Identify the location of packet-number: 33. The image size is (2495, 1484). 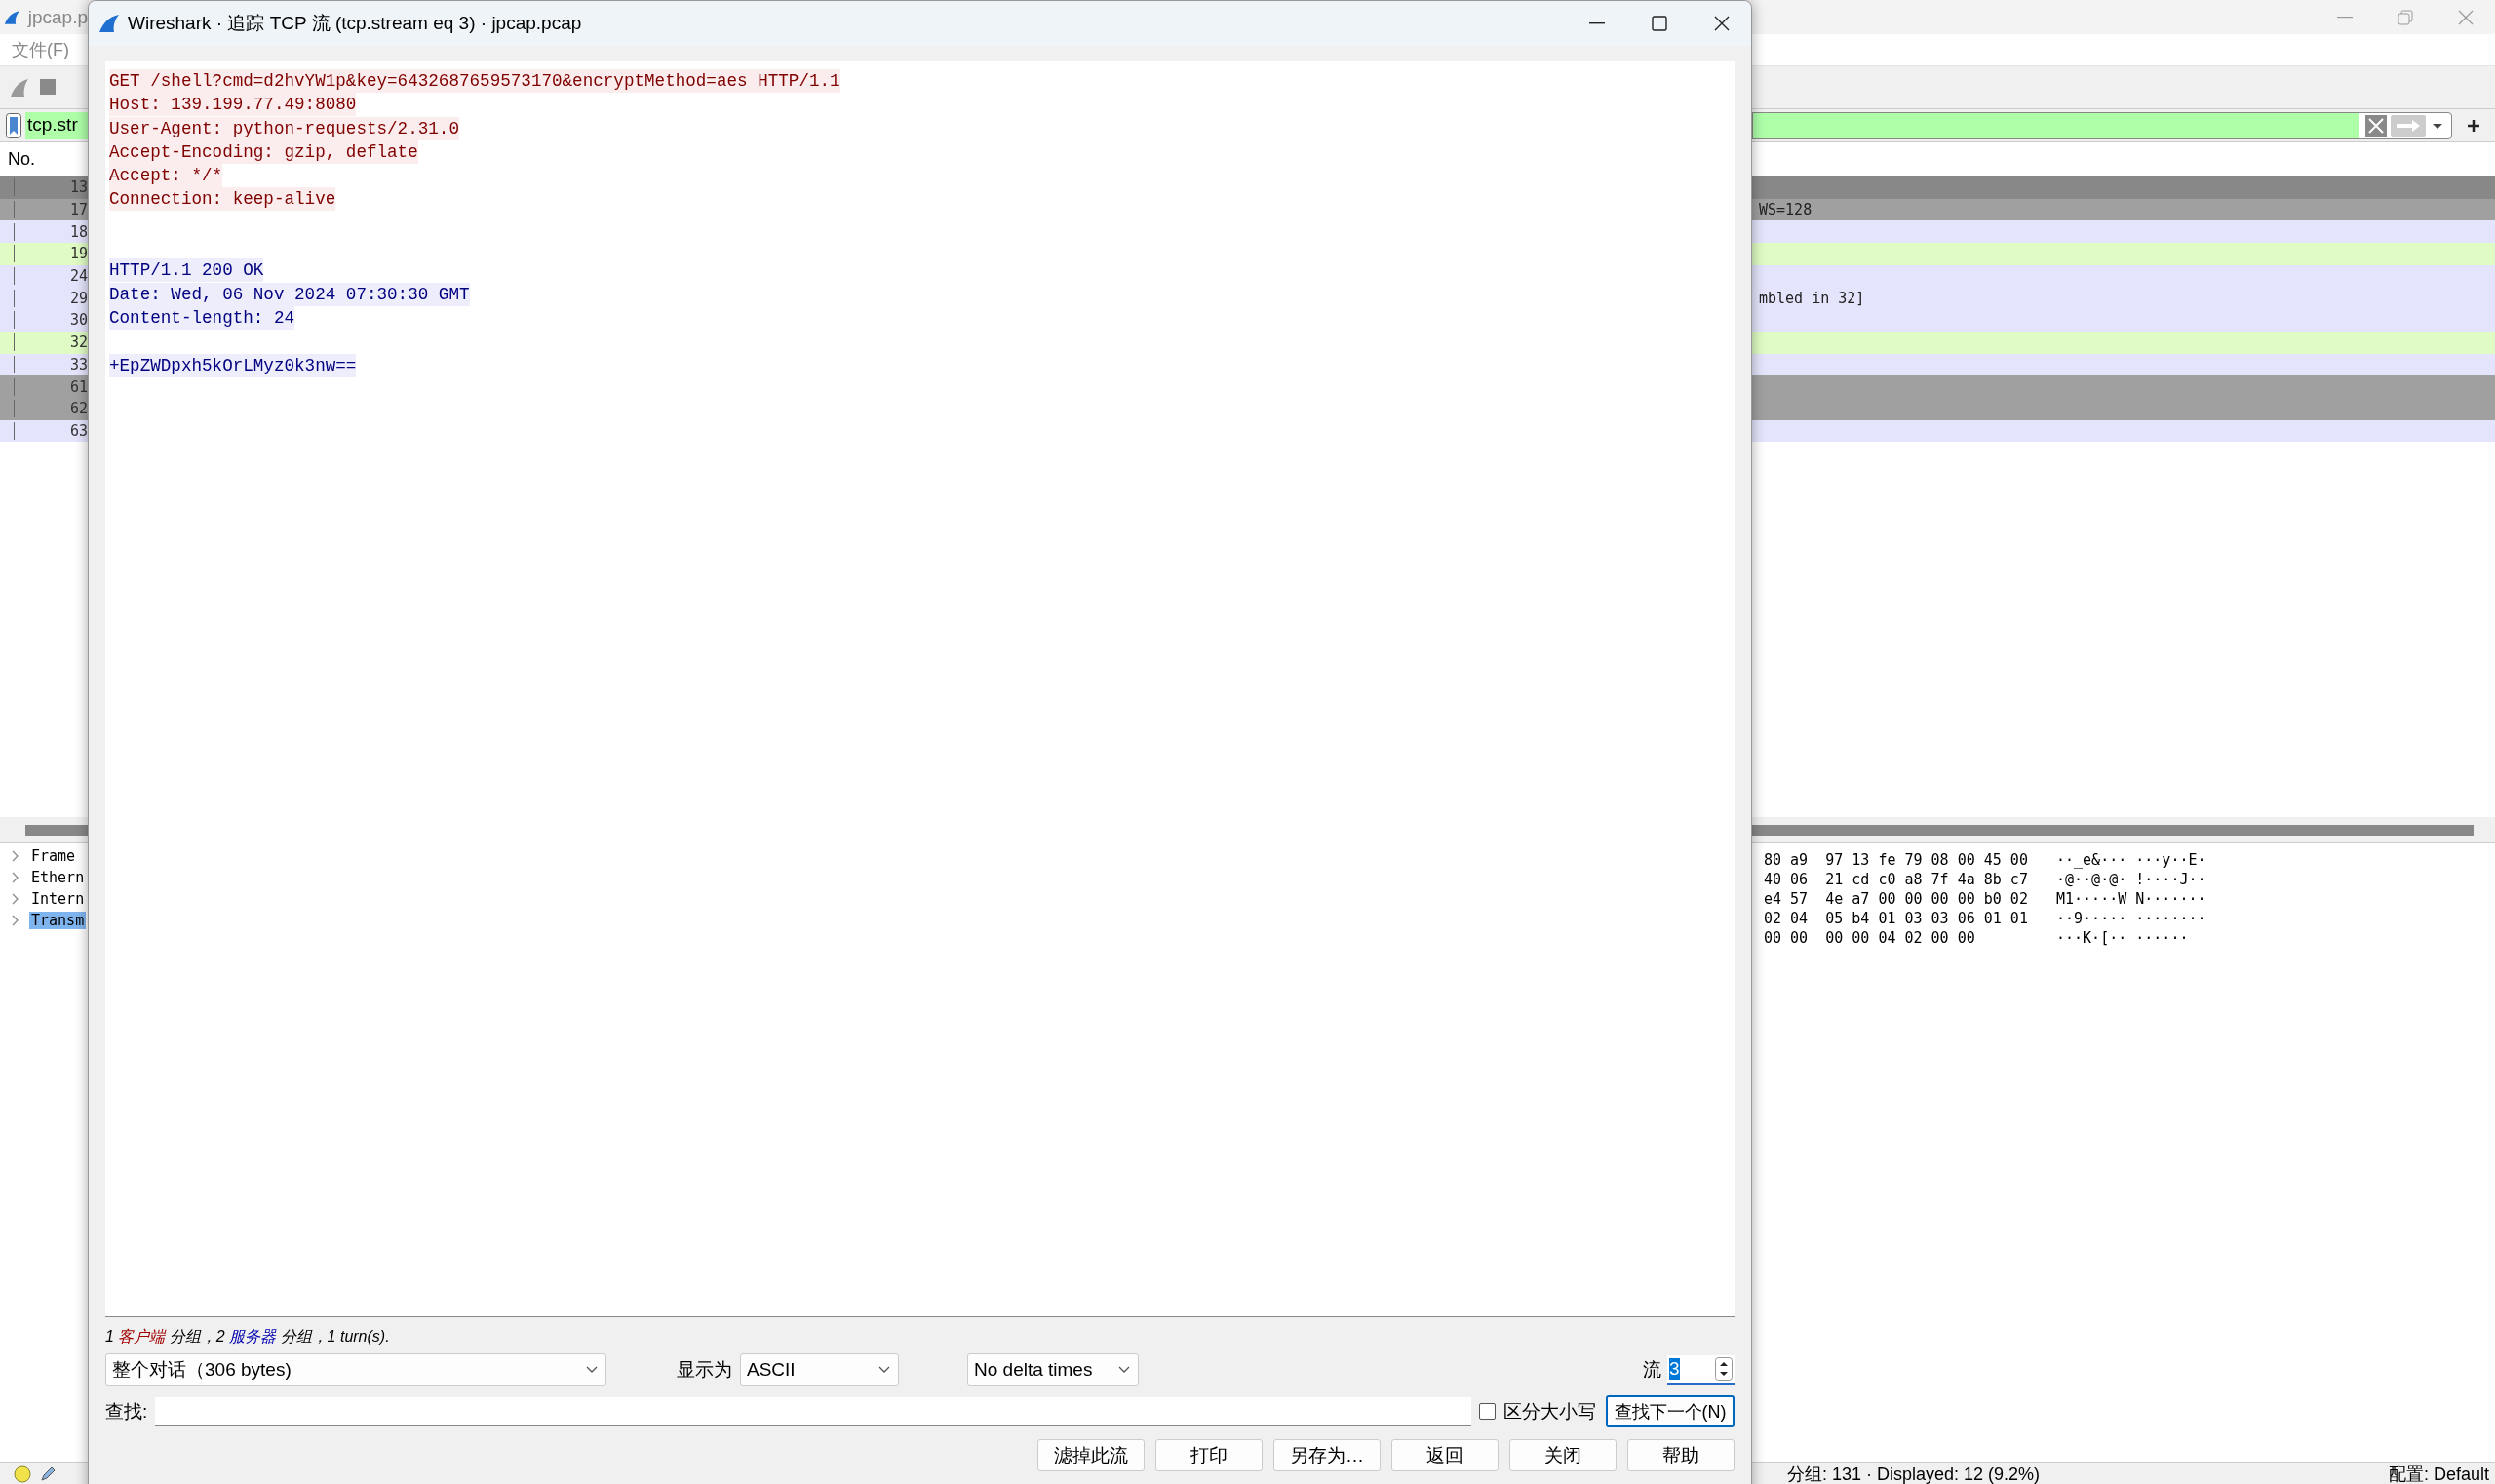
(78, 364).